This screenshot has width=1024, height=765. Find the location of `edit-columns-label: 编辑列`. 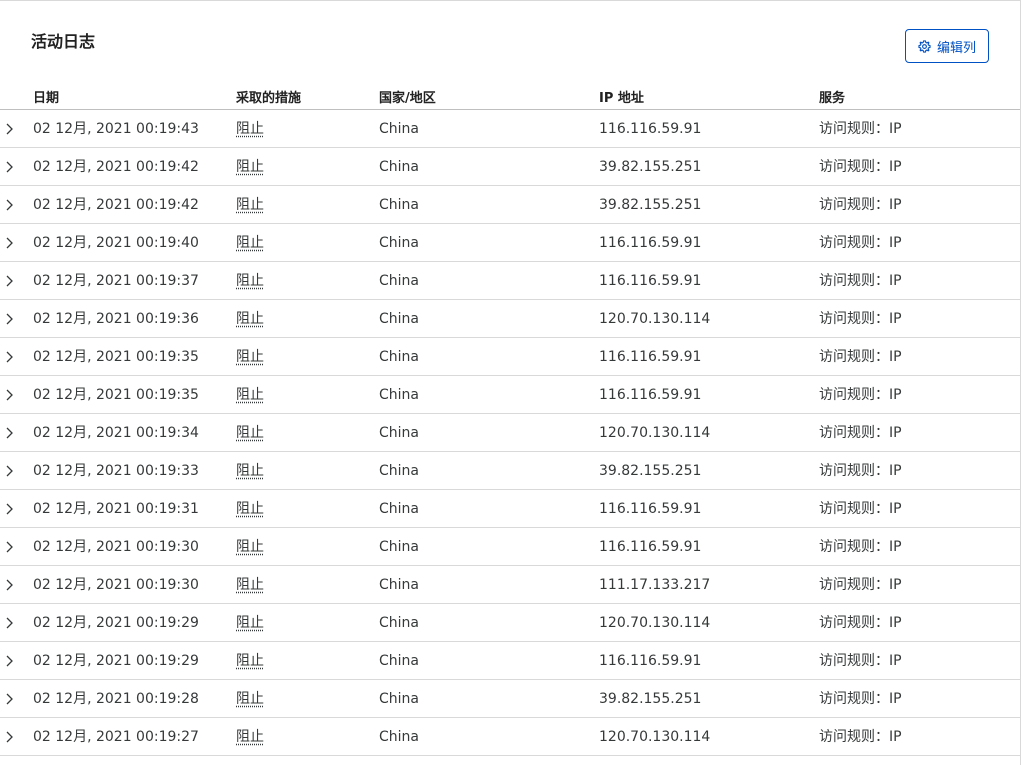

edit-columns-label: 编辑列 is located at coordinates (956, 48).